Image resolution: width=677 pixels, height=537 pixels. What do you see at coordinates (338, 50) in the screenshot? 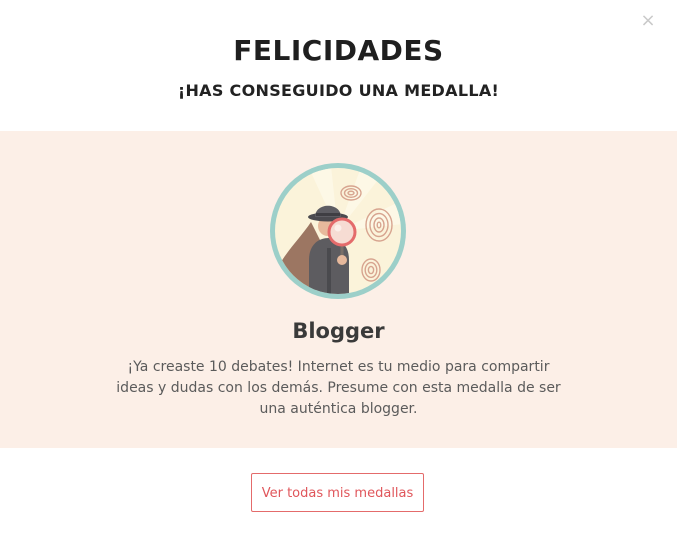
I see `modal-title: FELICIDADES` at bounding box center [338, 50].